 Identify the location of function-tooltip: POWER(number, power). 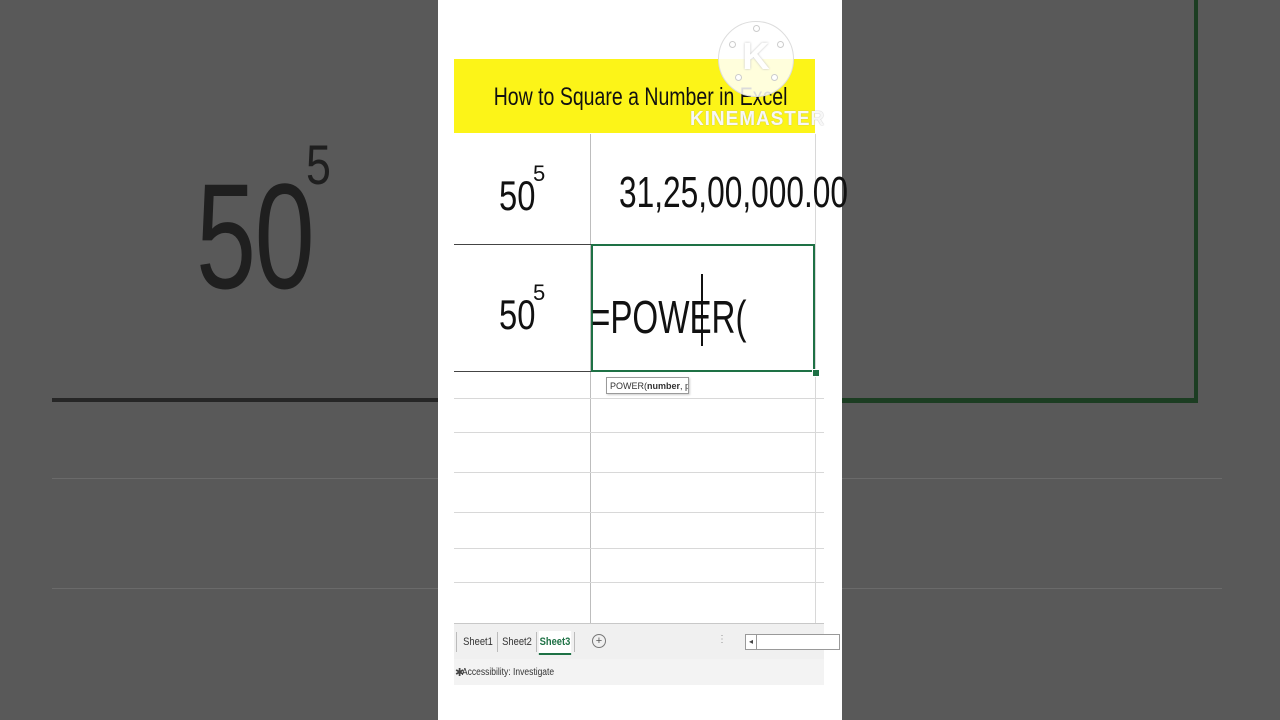
(647, 385).